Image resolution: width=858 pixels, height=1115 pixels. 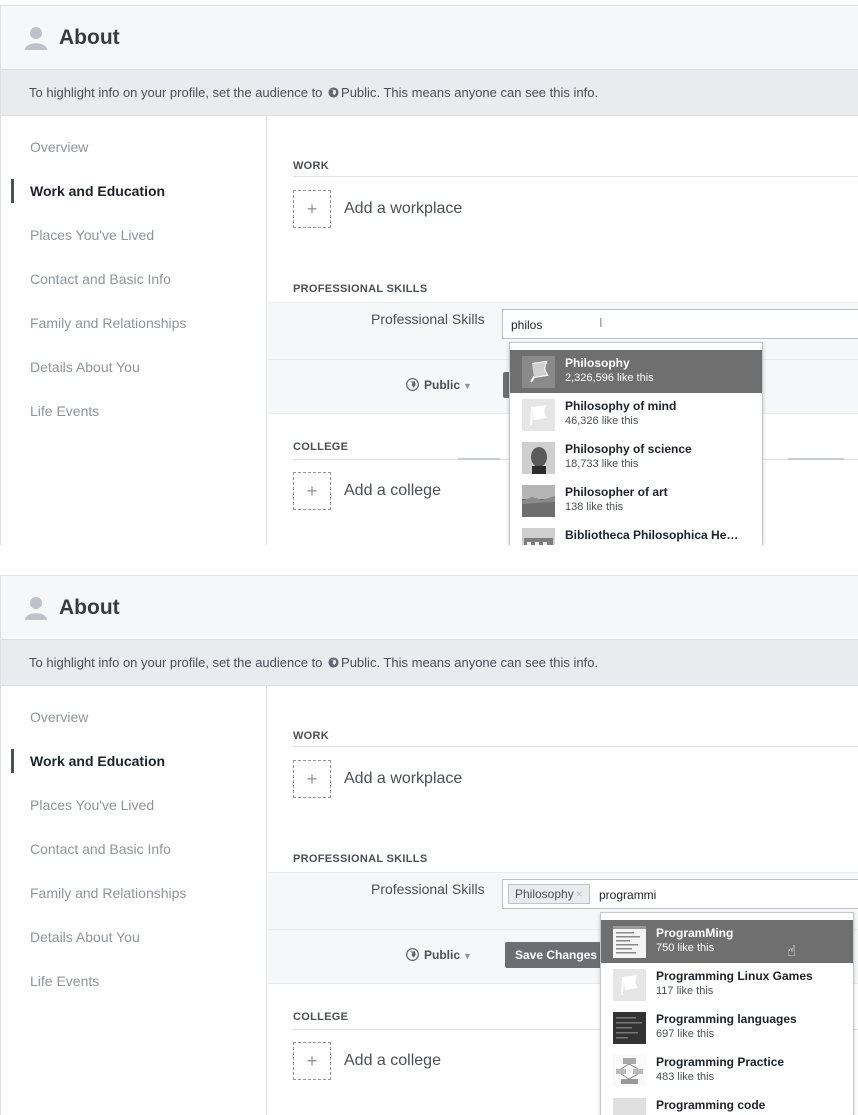 What do you see at coordinates (680, 894) in the screenshot?
I see `skills-input: Philosophy × programmi` at bounding box center [680, 894].